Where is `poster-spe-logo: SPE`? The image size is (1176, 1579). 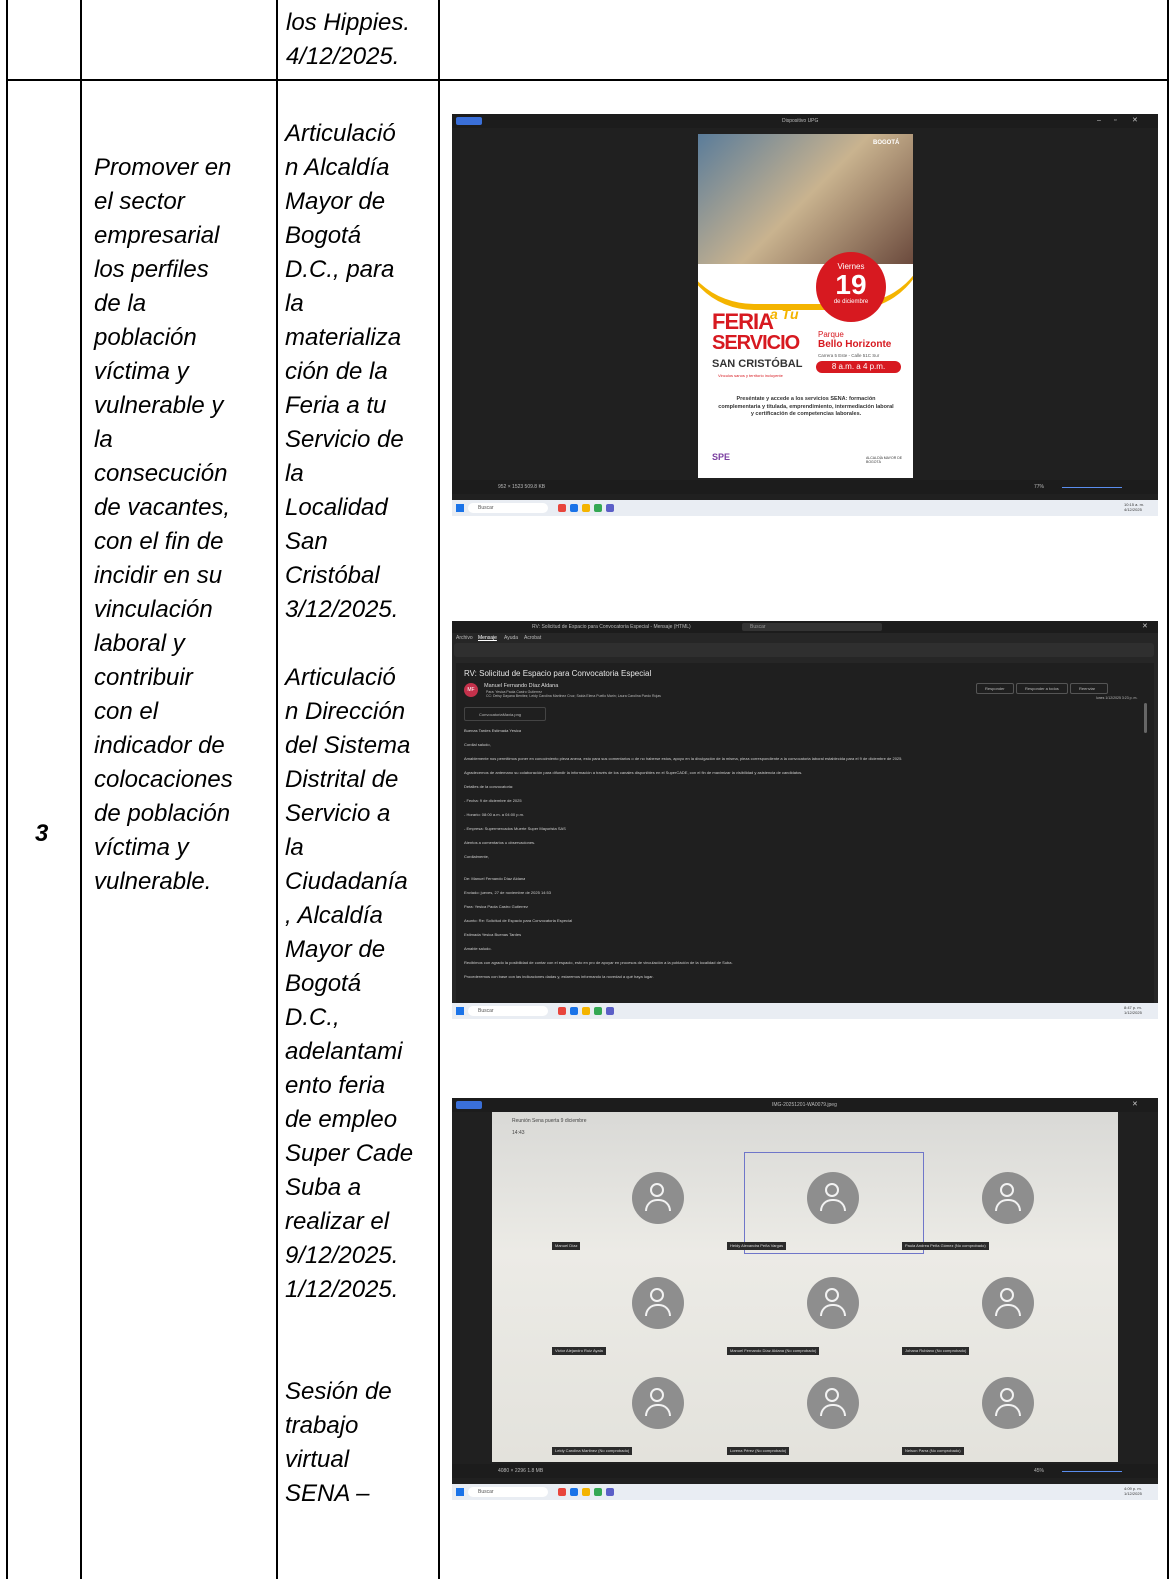 poster-spe-logo: SPE is located at coordinates (721, 457).